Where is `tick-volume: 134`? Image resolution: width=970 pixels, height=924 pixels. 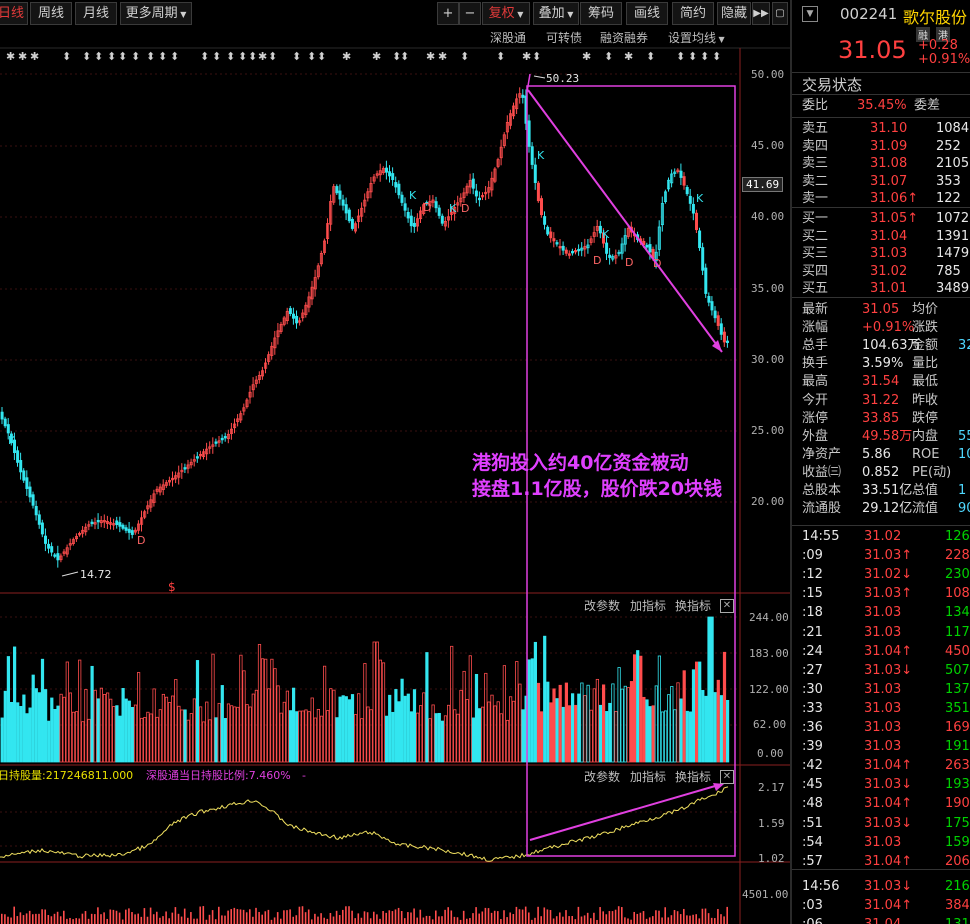 tick-volume: 134 is located at coordinates (957, 613).